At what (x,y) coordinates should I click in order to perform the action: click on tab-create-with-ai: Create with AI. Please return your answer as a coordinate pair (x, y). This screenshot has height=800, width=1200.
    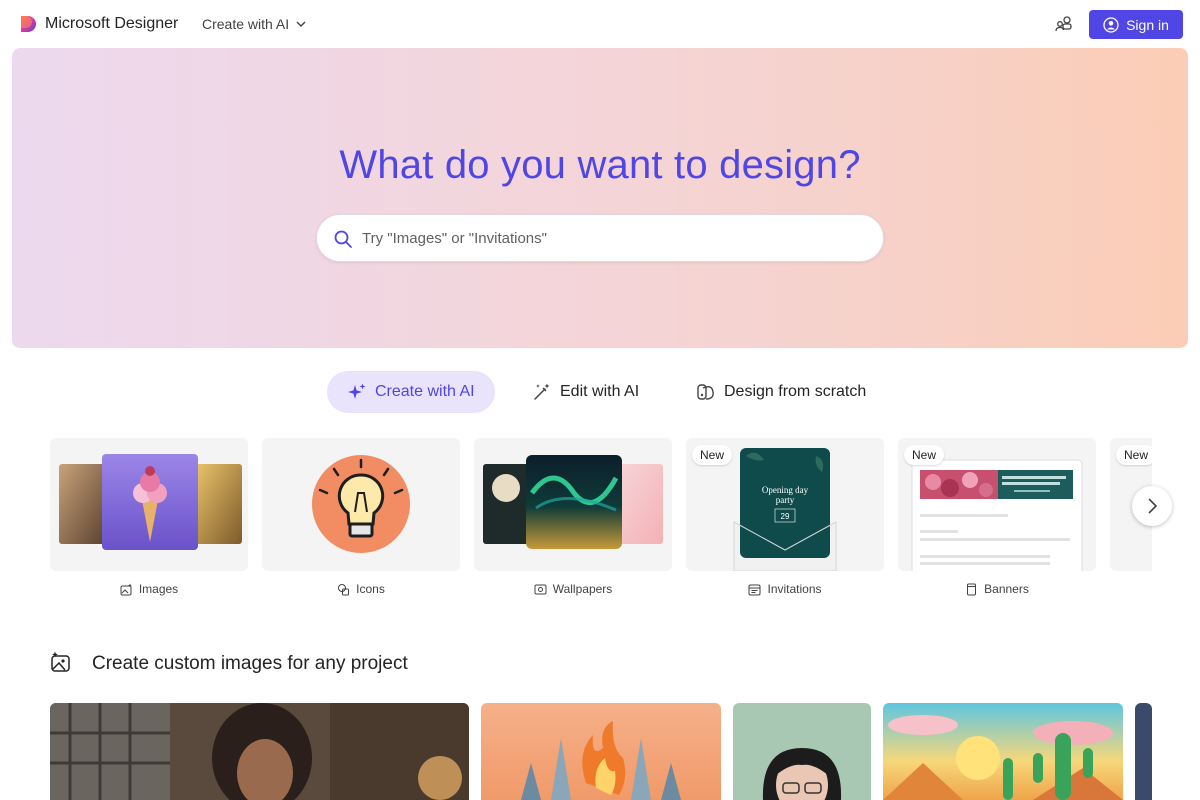
    Looking at the image, I should click on (411, 392).